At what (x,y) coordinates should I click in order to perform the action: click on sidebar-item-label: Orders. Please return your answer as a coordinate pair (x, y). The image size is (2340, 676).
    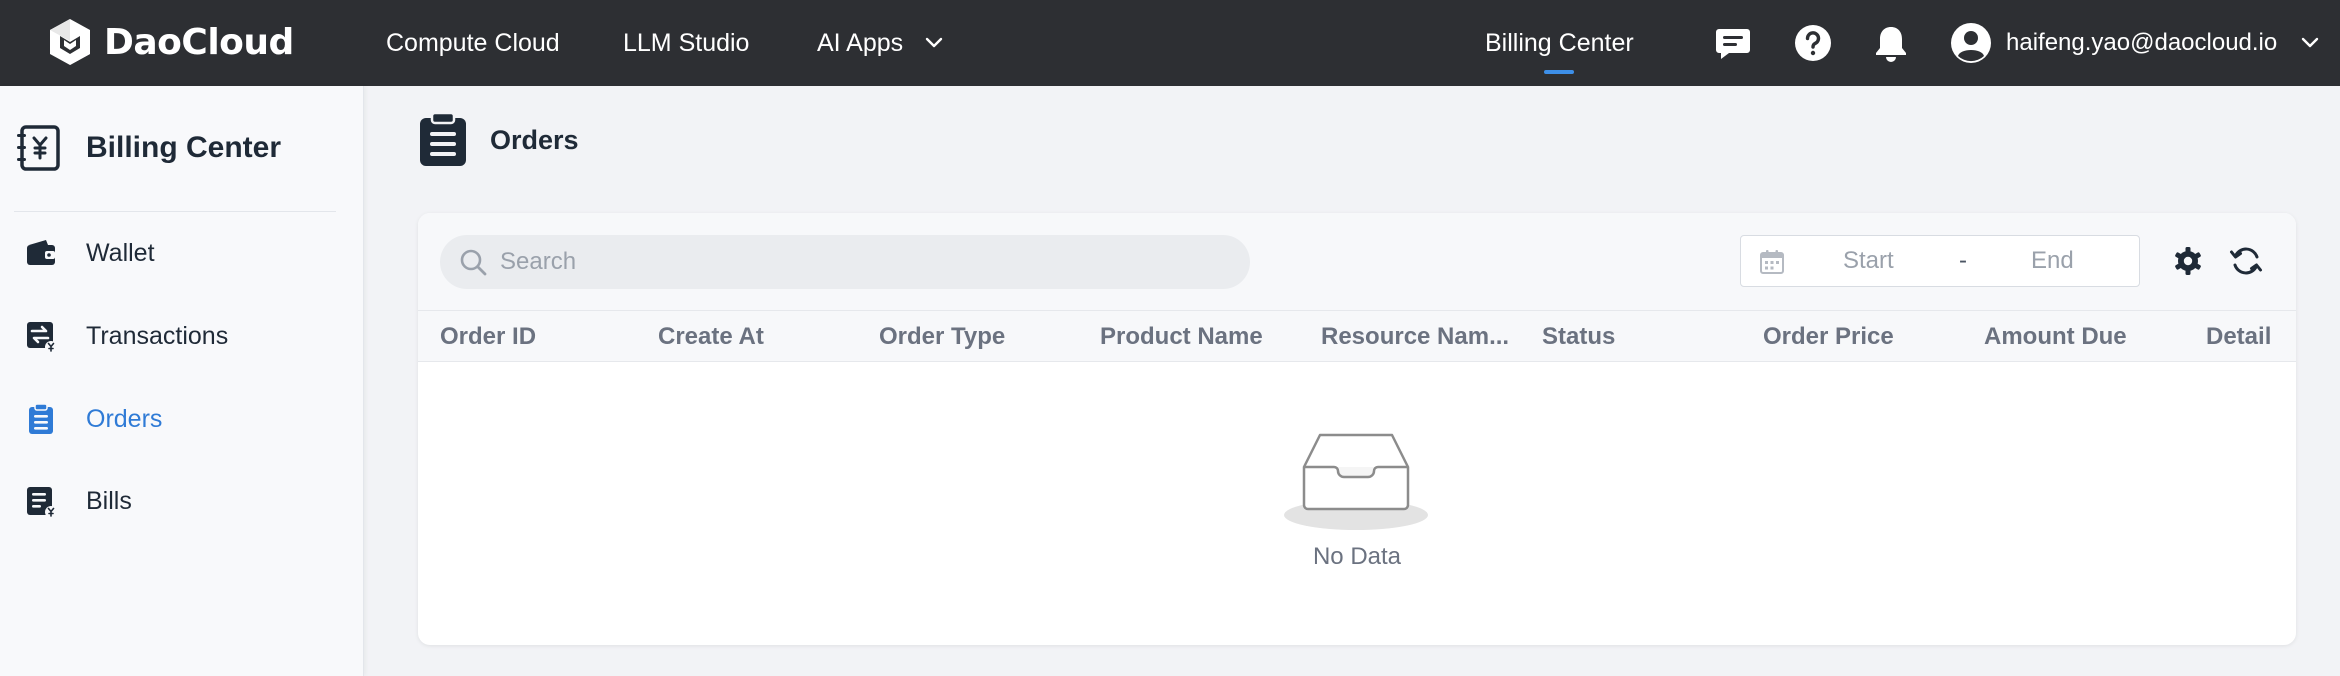
    Looking at the image, I should click on (124, 418).